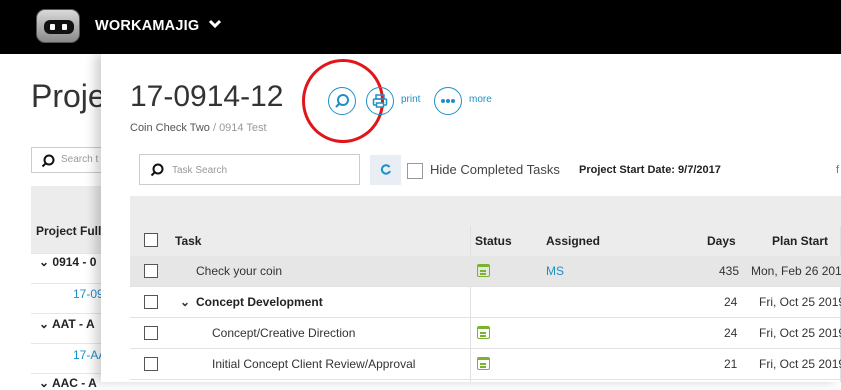  I want to click on top-bar: WORKAMAJIG, so click(420, 27).